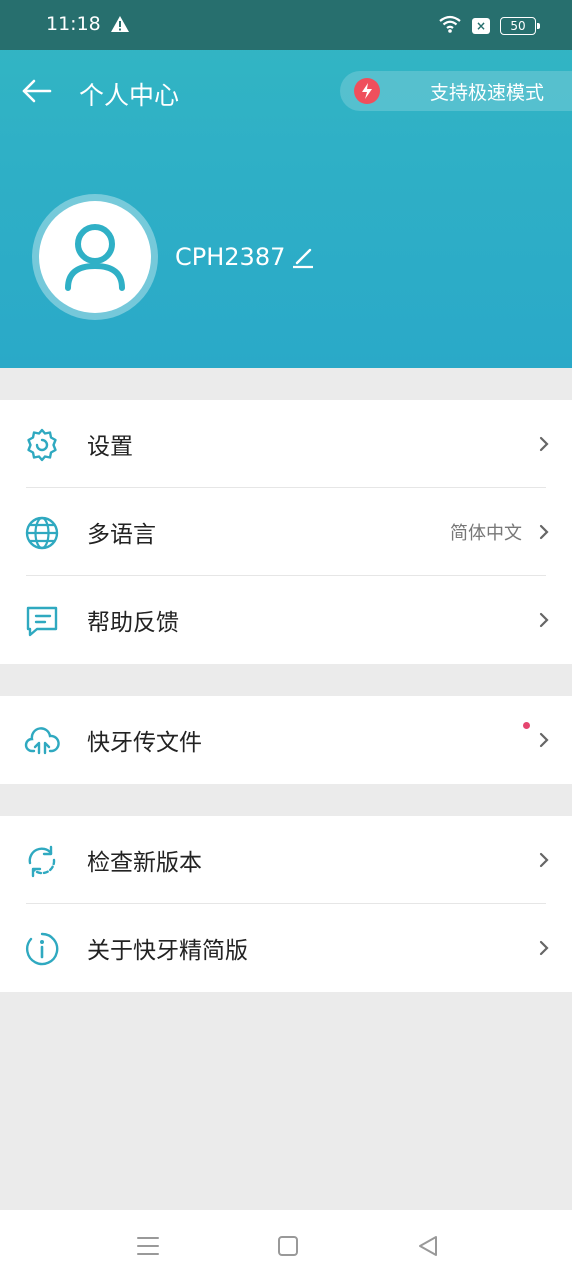 The image size is (572, 1280). I want to click on status-bar: 11:18 × 50, so click(286, 25).